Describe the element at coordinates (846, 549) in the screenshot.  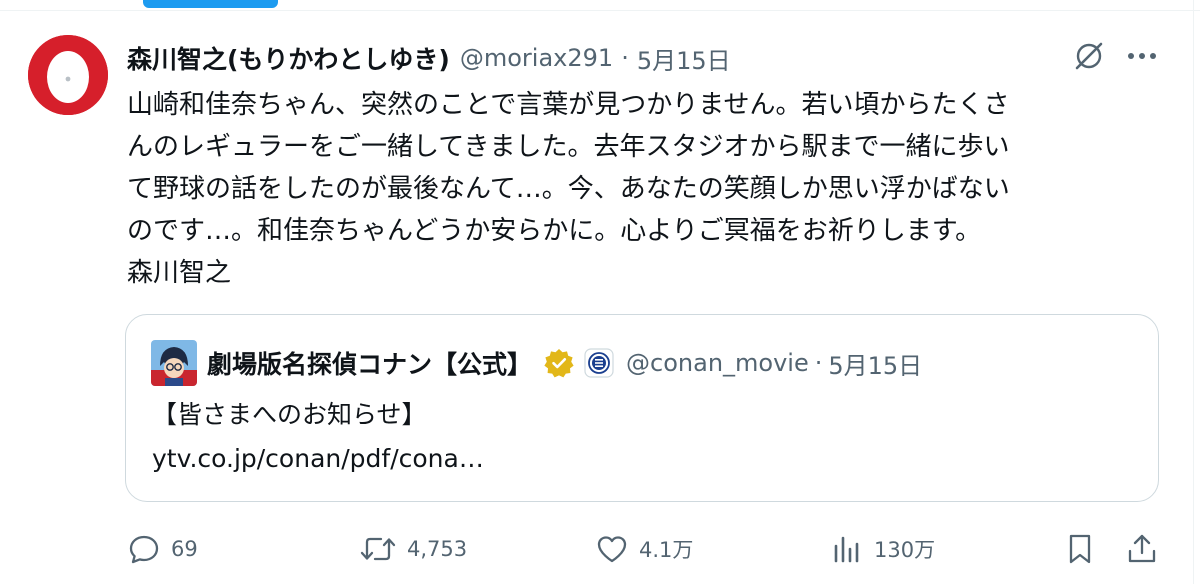
I see `views-icon` at that location.